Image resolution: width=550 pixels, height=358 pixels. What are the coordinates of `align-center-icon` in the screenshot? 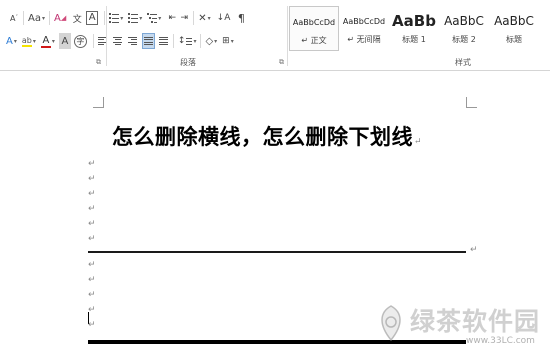 It's located at (118, 41).